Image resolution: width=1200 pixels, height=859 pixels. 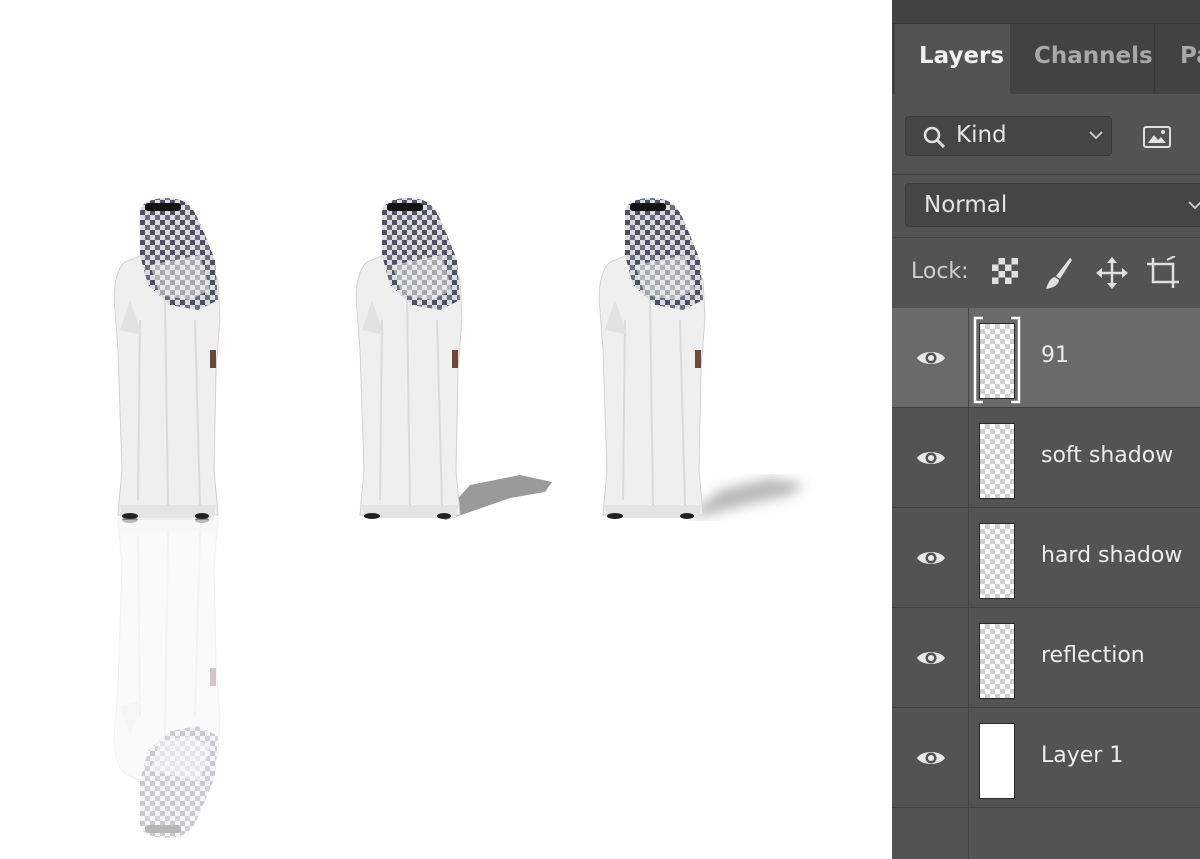 What do you see at coordinates (1157, 137) in the screenshot?
I see `image-filter-icon` at bounding box center [1157, 137].